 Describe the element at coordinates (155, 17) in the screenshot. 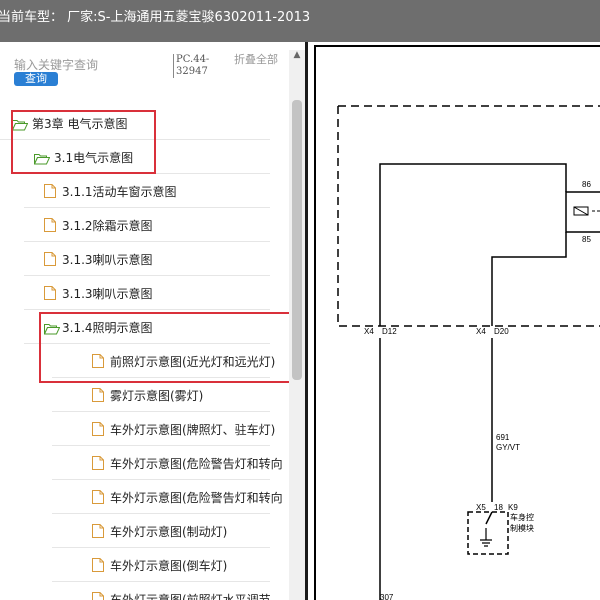

I see `vehicle-title: 当前车型： 厂家:S-上海通用五菱宝骏6302011-2013` at that location.